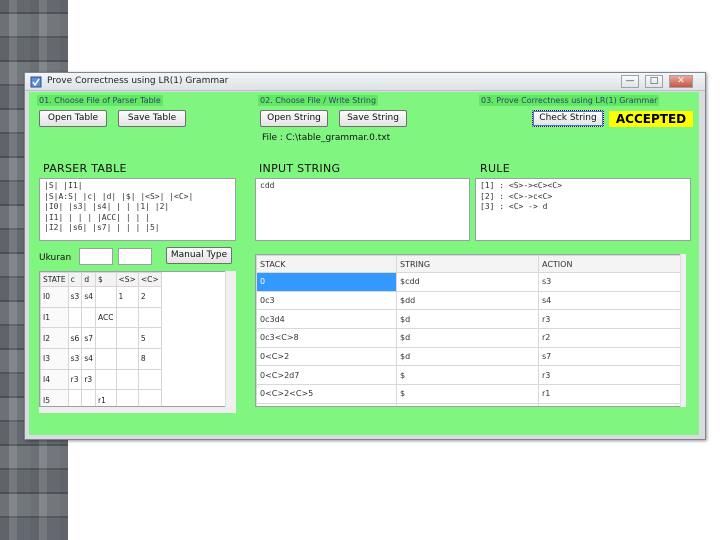 The height and width of the screenshot is (540, 720). What do you see at coordinates (611, 356) in the screenshot?
I see `stack-grid-cell: s7` at bounding box center [611, 356].